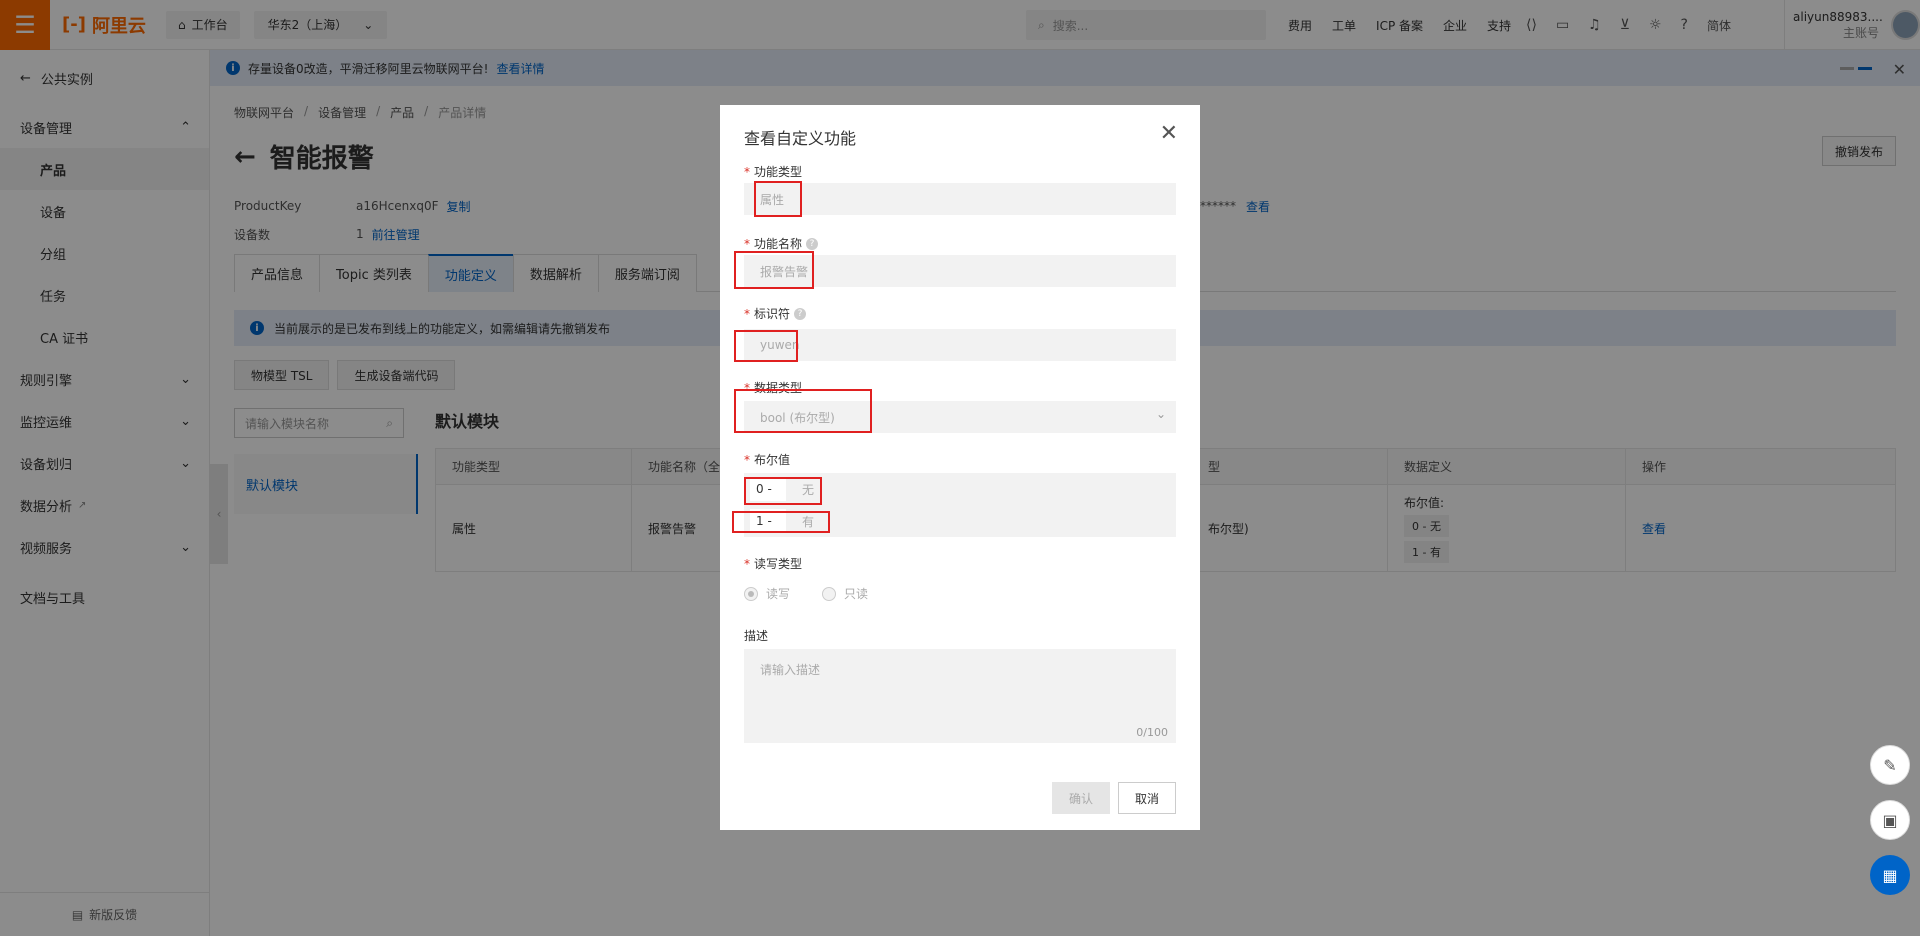 Image resolution: width=1920 pixels, height=936 pixels. Describe the element at coordinates (960, 696) in the screenshot. I see `description-textarea: 请输入描述 0/100` at that location.